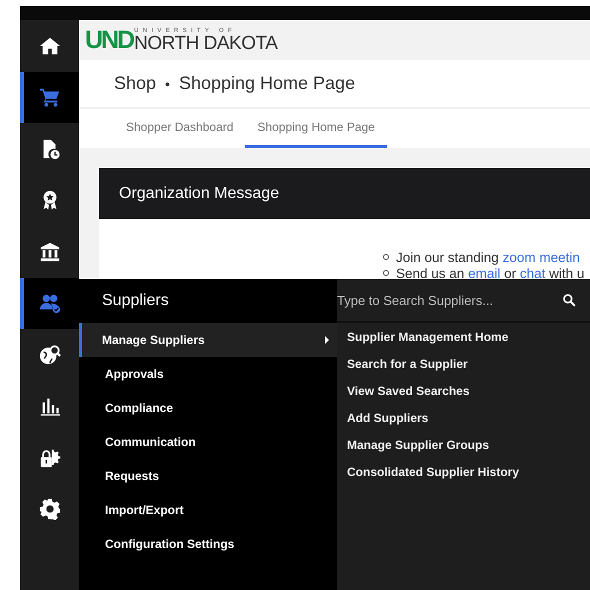  I want to click on submenu-item: Add Suppliers, so click(463, 417).